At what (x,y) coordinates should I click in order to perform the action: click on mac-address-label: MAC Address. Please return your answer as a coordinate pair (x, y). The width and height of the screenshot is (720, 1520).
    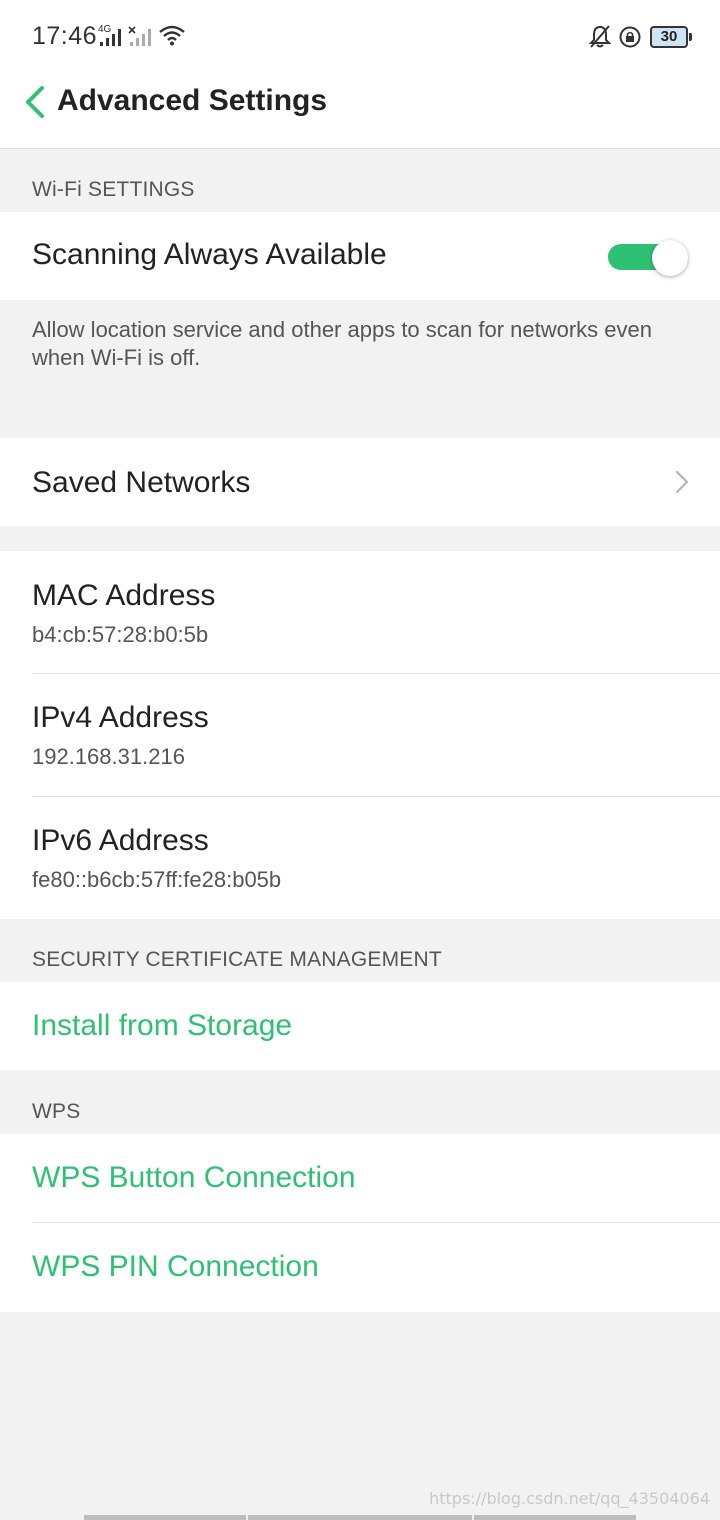
    Looking at the image, I should click on (124, 595).